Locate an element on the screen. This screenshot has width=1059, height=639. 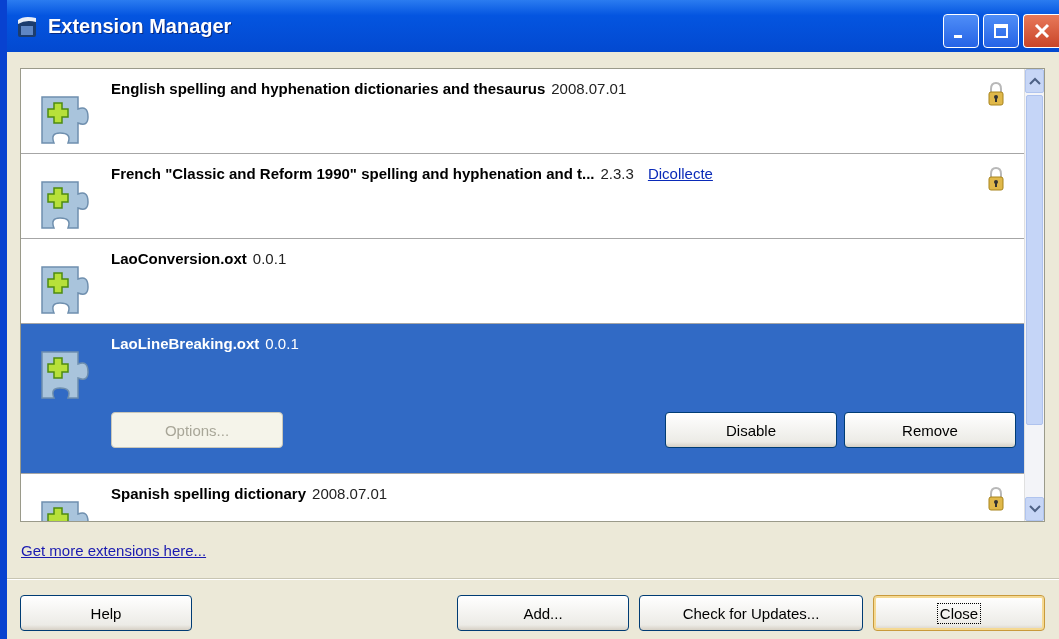
close-button is located at coordinates (1041, 31).